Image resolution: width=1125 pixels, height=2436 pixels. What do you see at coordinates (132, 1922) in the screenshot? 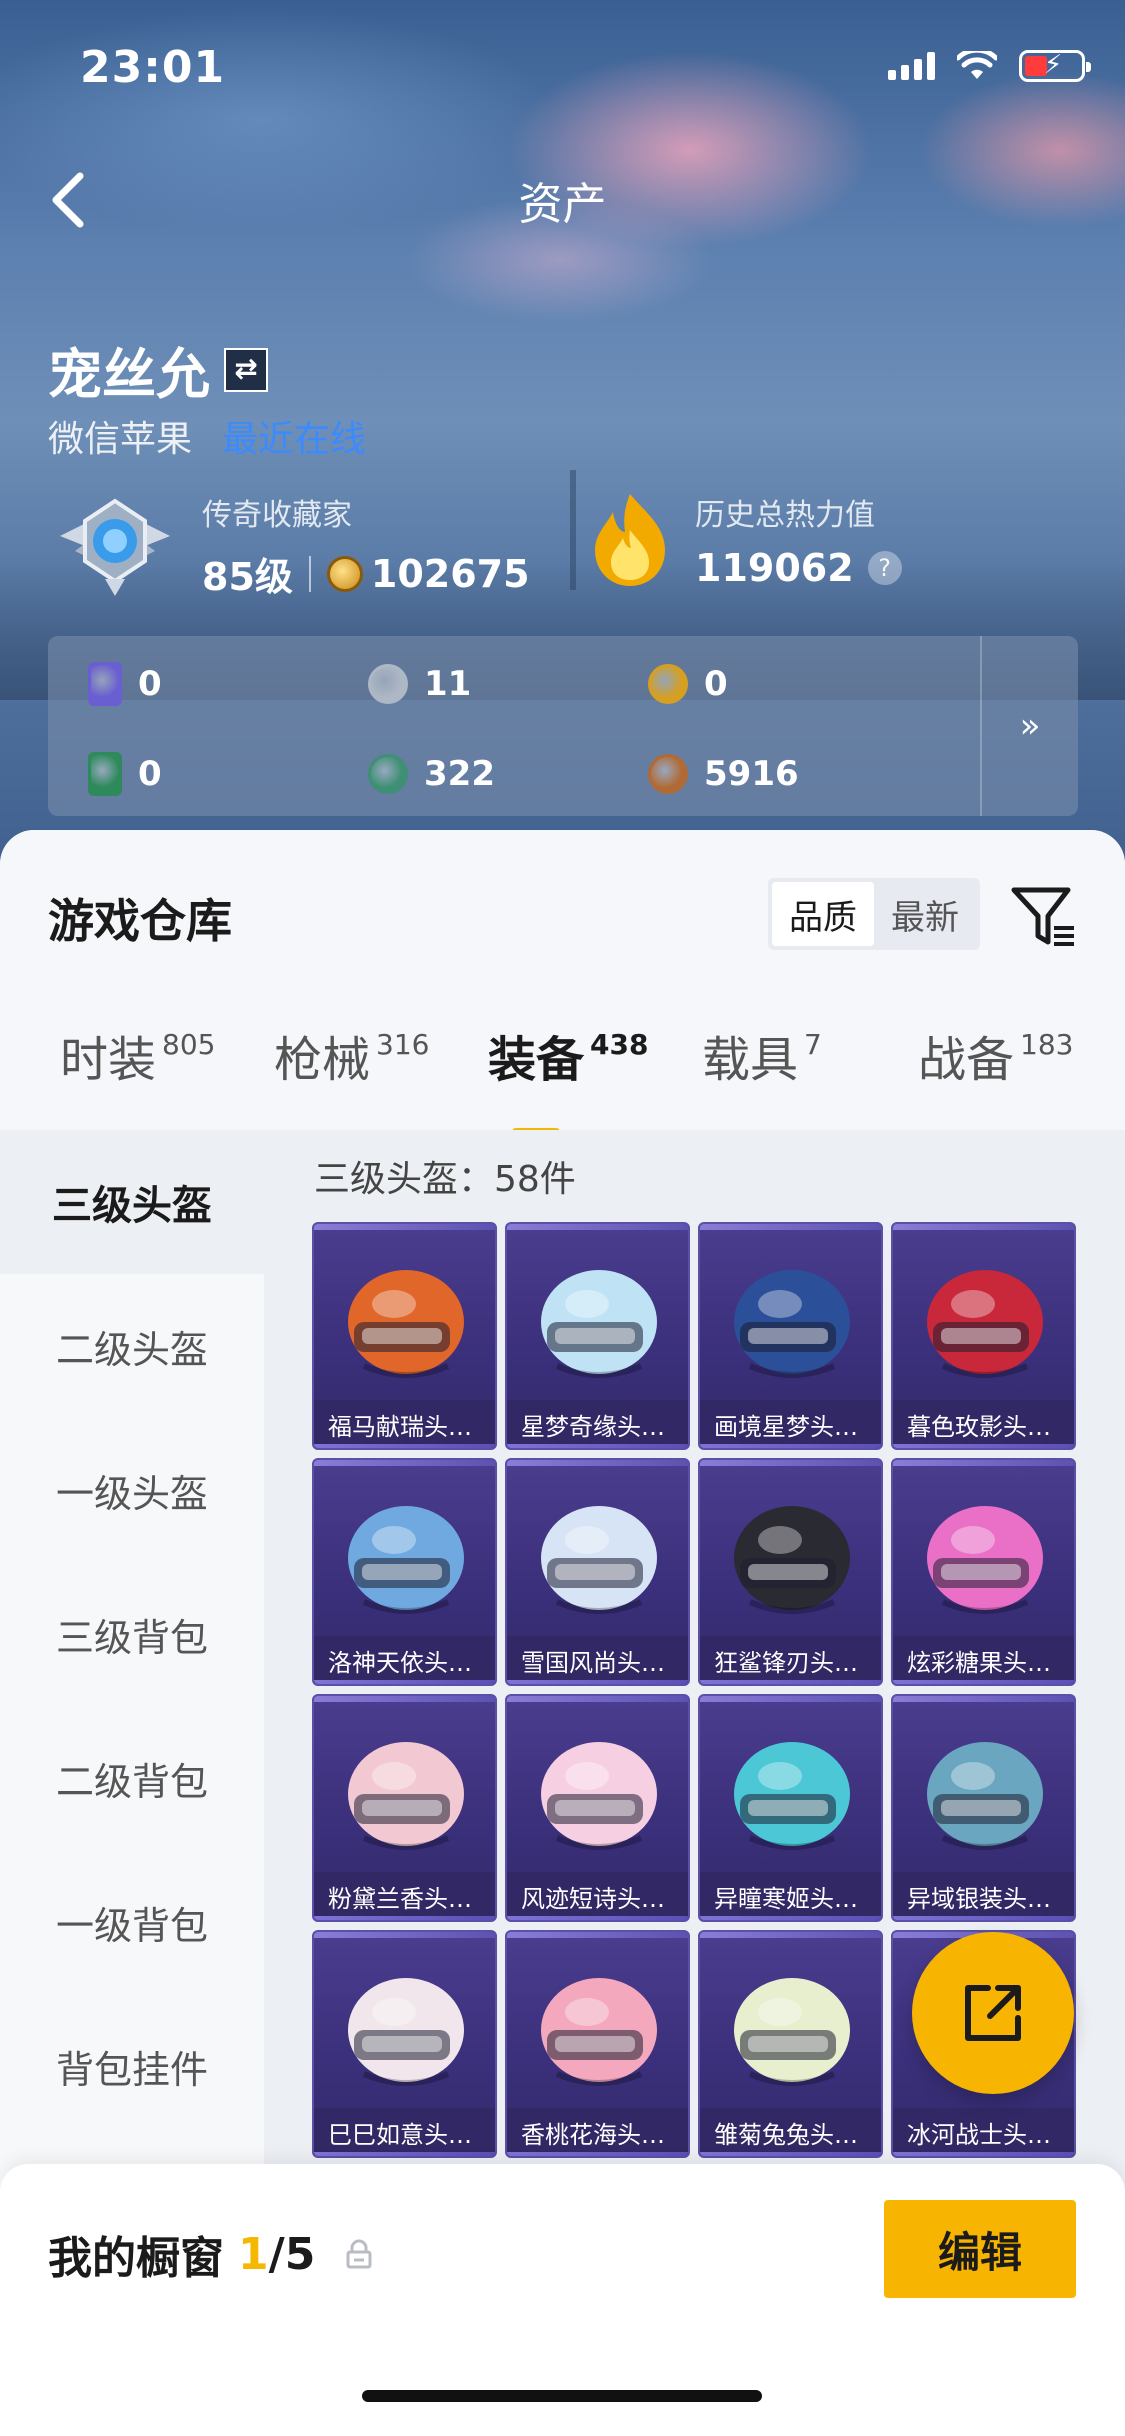
I see `category-item: 一级背包` at bounding box center [132, 1922].